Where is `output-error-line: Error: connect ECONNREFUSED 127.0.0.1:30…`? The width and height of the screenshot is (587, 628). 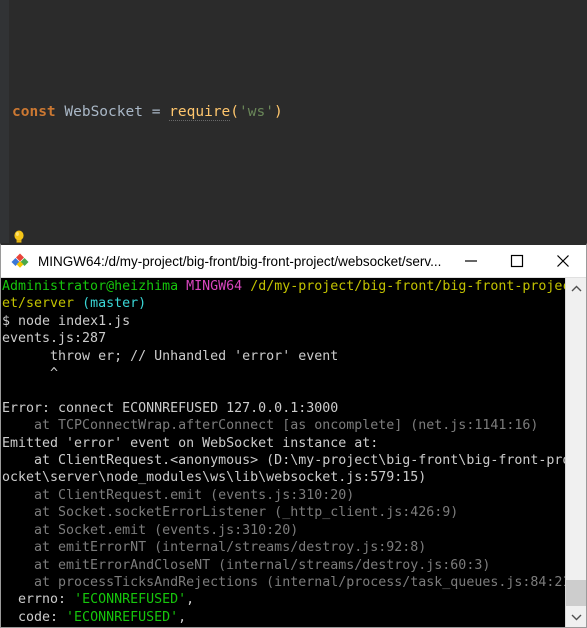
output-error-line: Error: connect ECONNREFUSED 127.0.0.1:30… is located at coordinates (170, 408).